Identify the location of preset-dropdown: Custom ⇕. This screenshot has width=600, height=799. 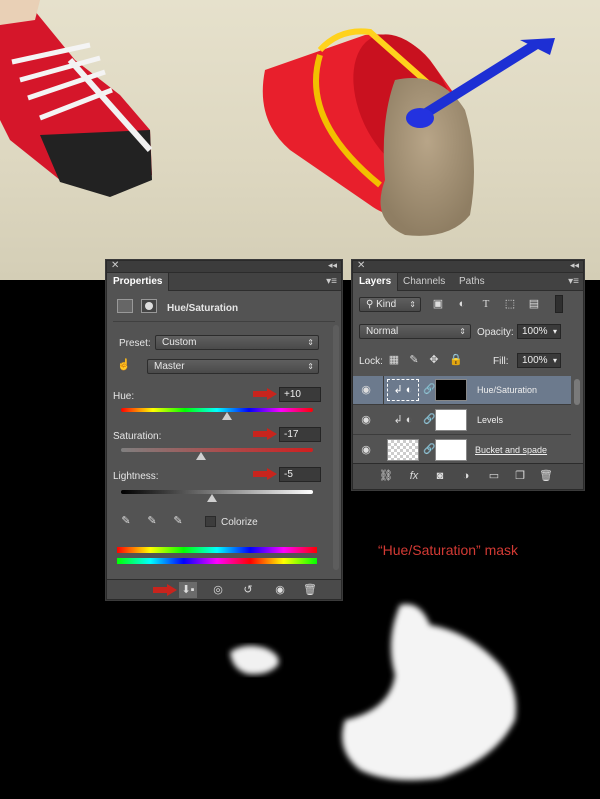
(237, 342).